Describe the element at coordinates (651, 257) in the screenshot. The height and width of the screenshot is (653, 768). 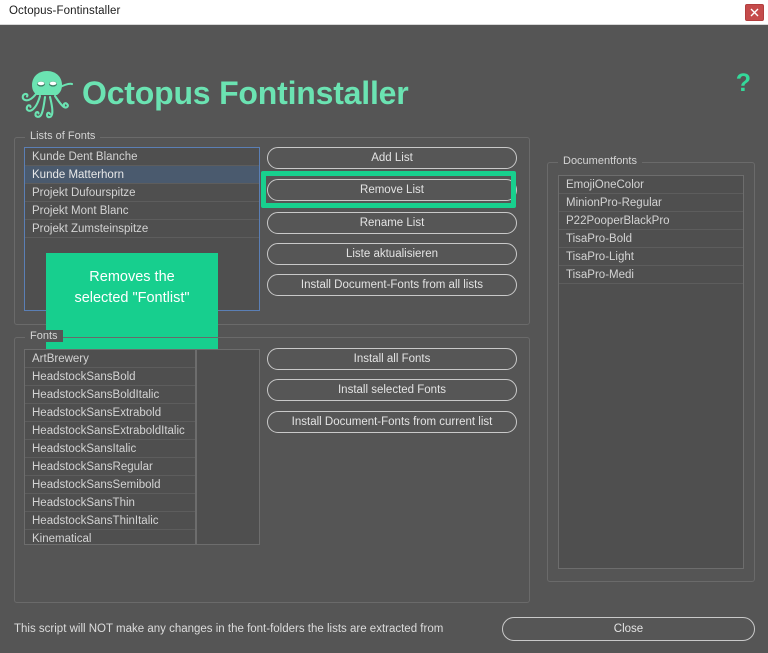
I see `list-item: TisaPro-Light` at that location.